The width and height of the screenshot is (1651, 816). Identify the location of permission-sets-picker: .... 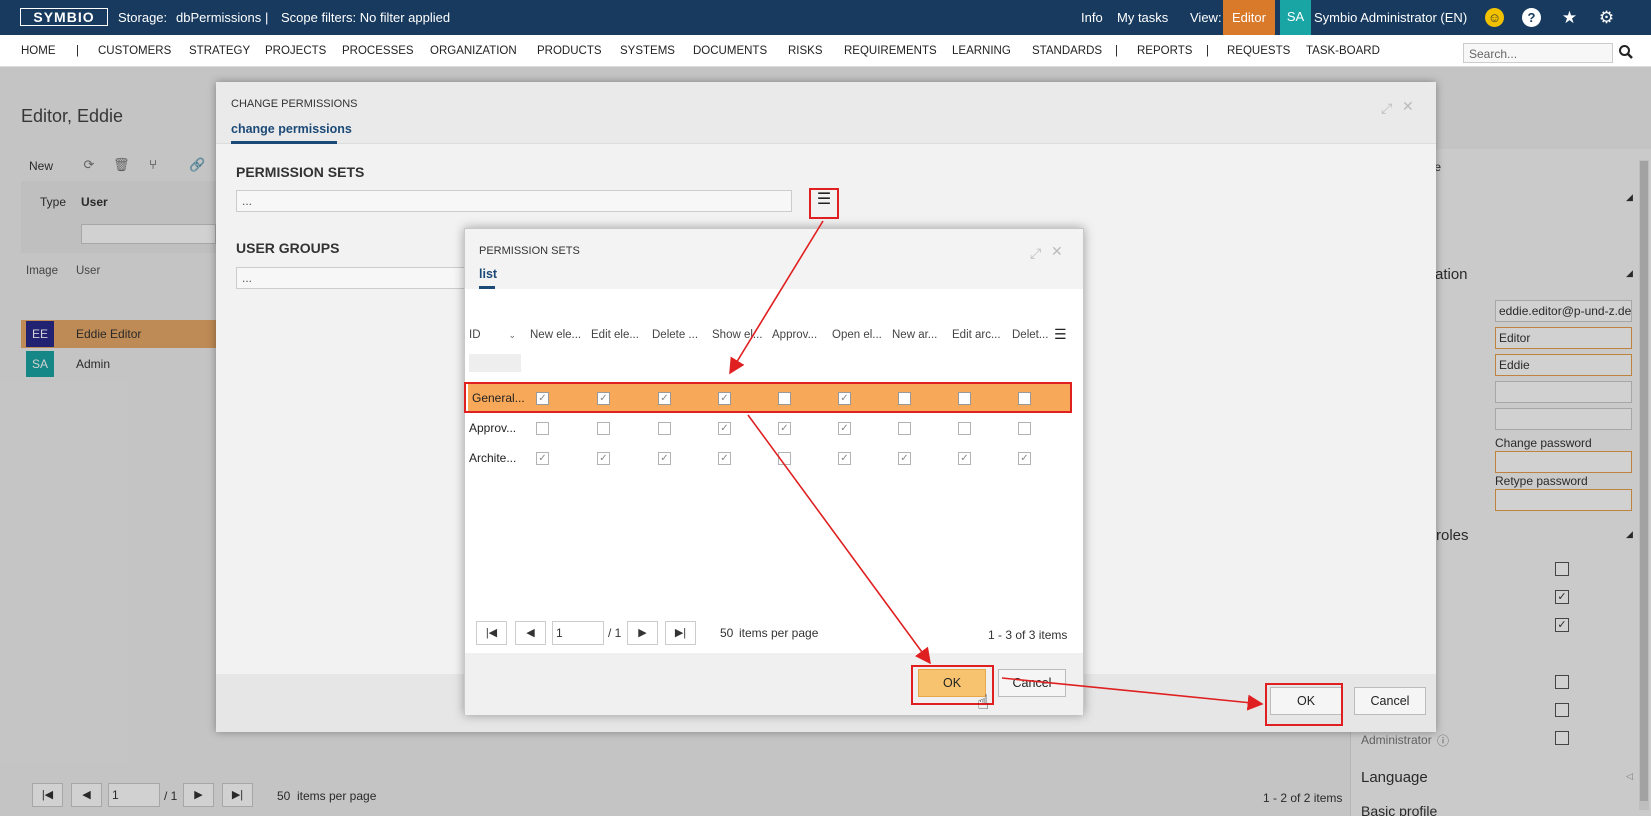
(514, 201).